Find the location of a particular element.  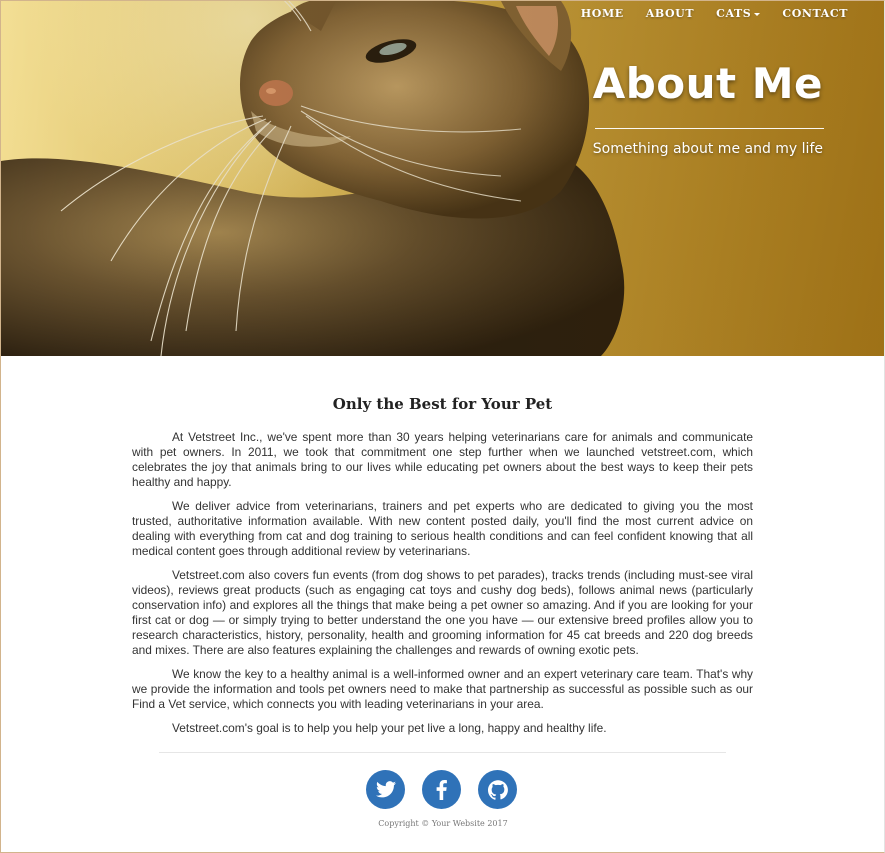

page-subtitle: Something about me and my life is located at coordinates (707, 149).